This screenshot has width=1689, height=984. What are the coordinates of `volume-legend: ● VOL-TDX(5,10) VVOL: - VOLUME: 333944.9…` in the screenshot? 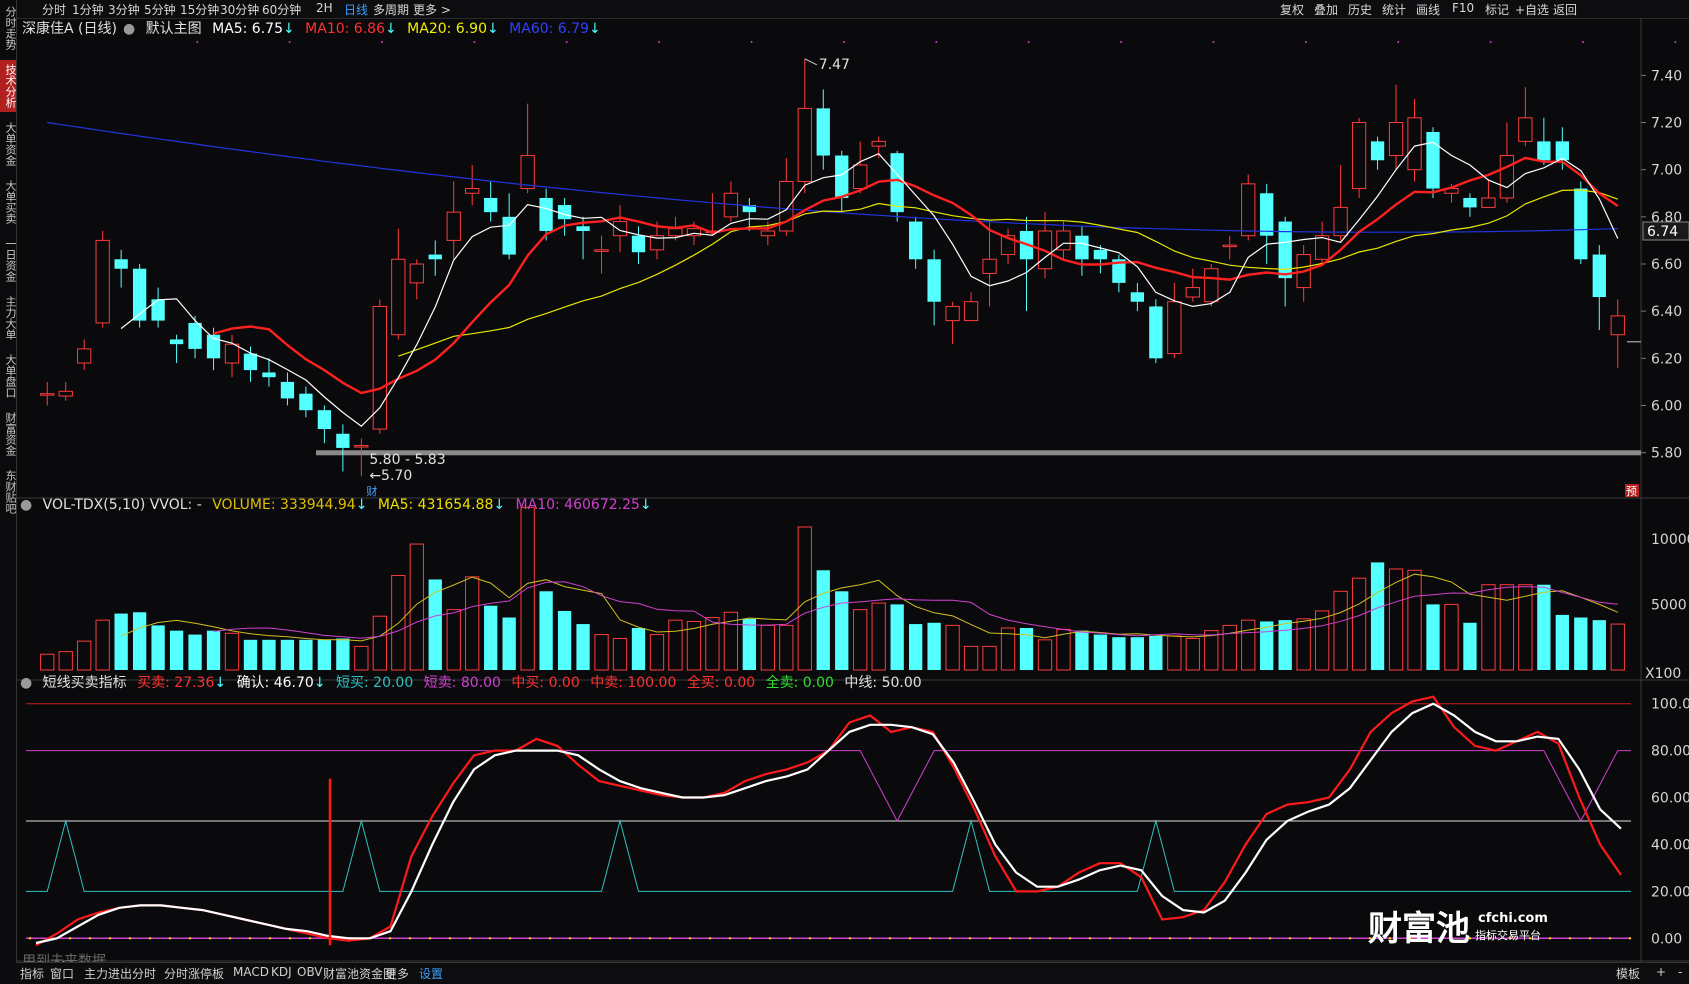 It's located at (339, 505).